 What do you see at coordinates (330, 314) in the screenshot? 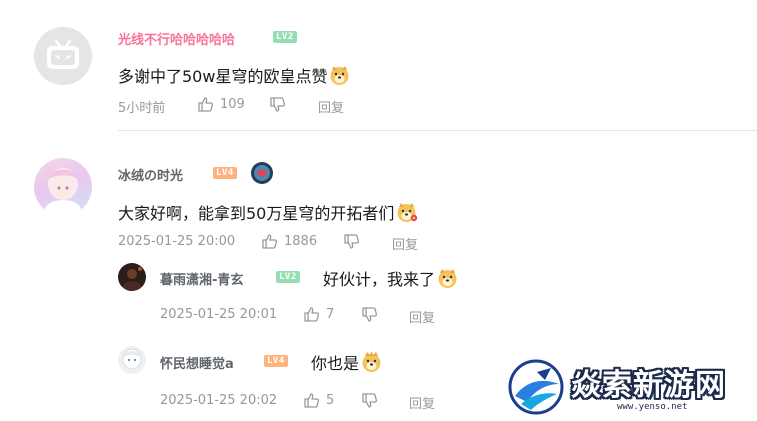
I see `like-count: 7` at bounding box center [330, 314].